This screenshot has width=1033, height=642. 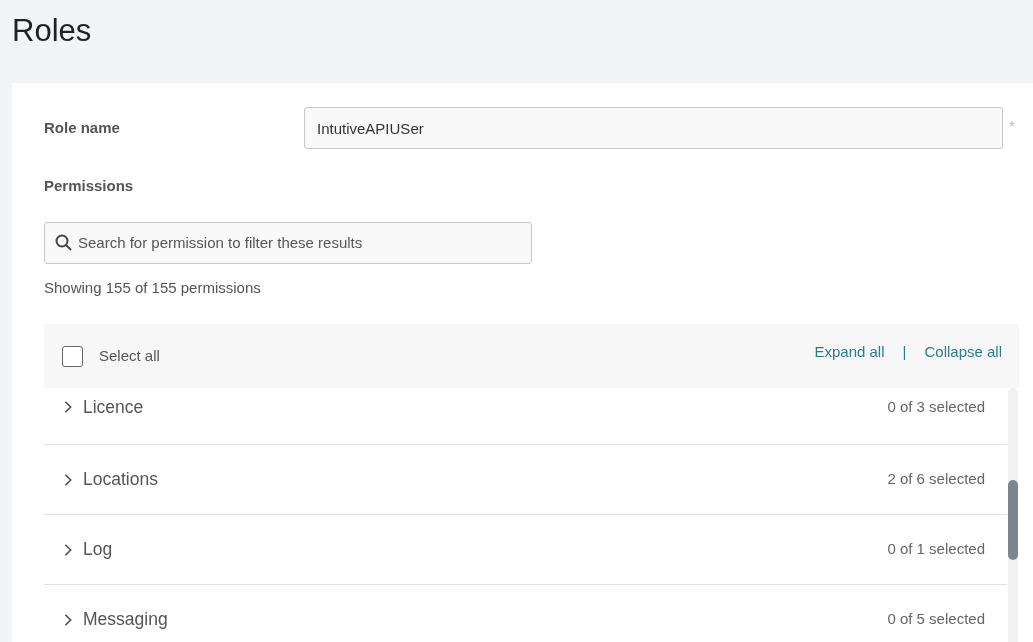 I want to click on checkbox-label: Select all, so click(x=129, y=355).